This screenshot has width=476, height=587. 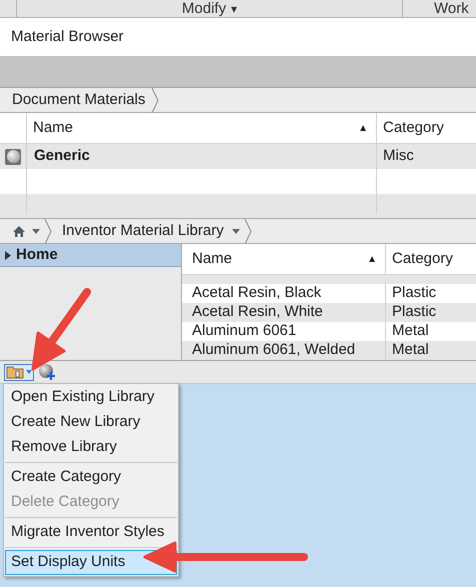 I want to click on expand-arrow-icon, so click(x=8, y=255).